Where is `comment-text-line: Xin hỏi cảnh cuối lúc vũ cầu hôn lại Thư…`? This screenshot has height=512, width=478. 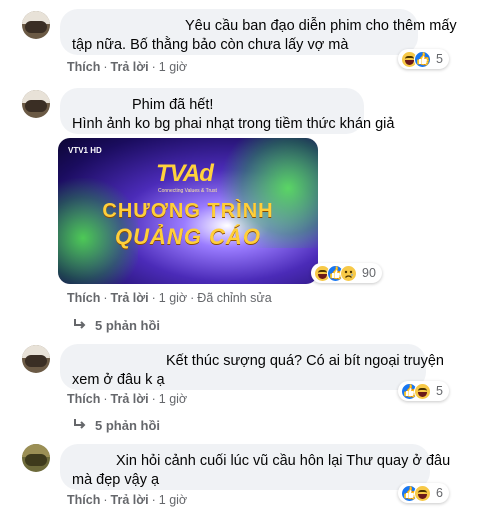
comment-text-line: Xin hỏi cảnh cuối lúc vũ cầu hôn lại Thư… is located at coordinates (283, 461).